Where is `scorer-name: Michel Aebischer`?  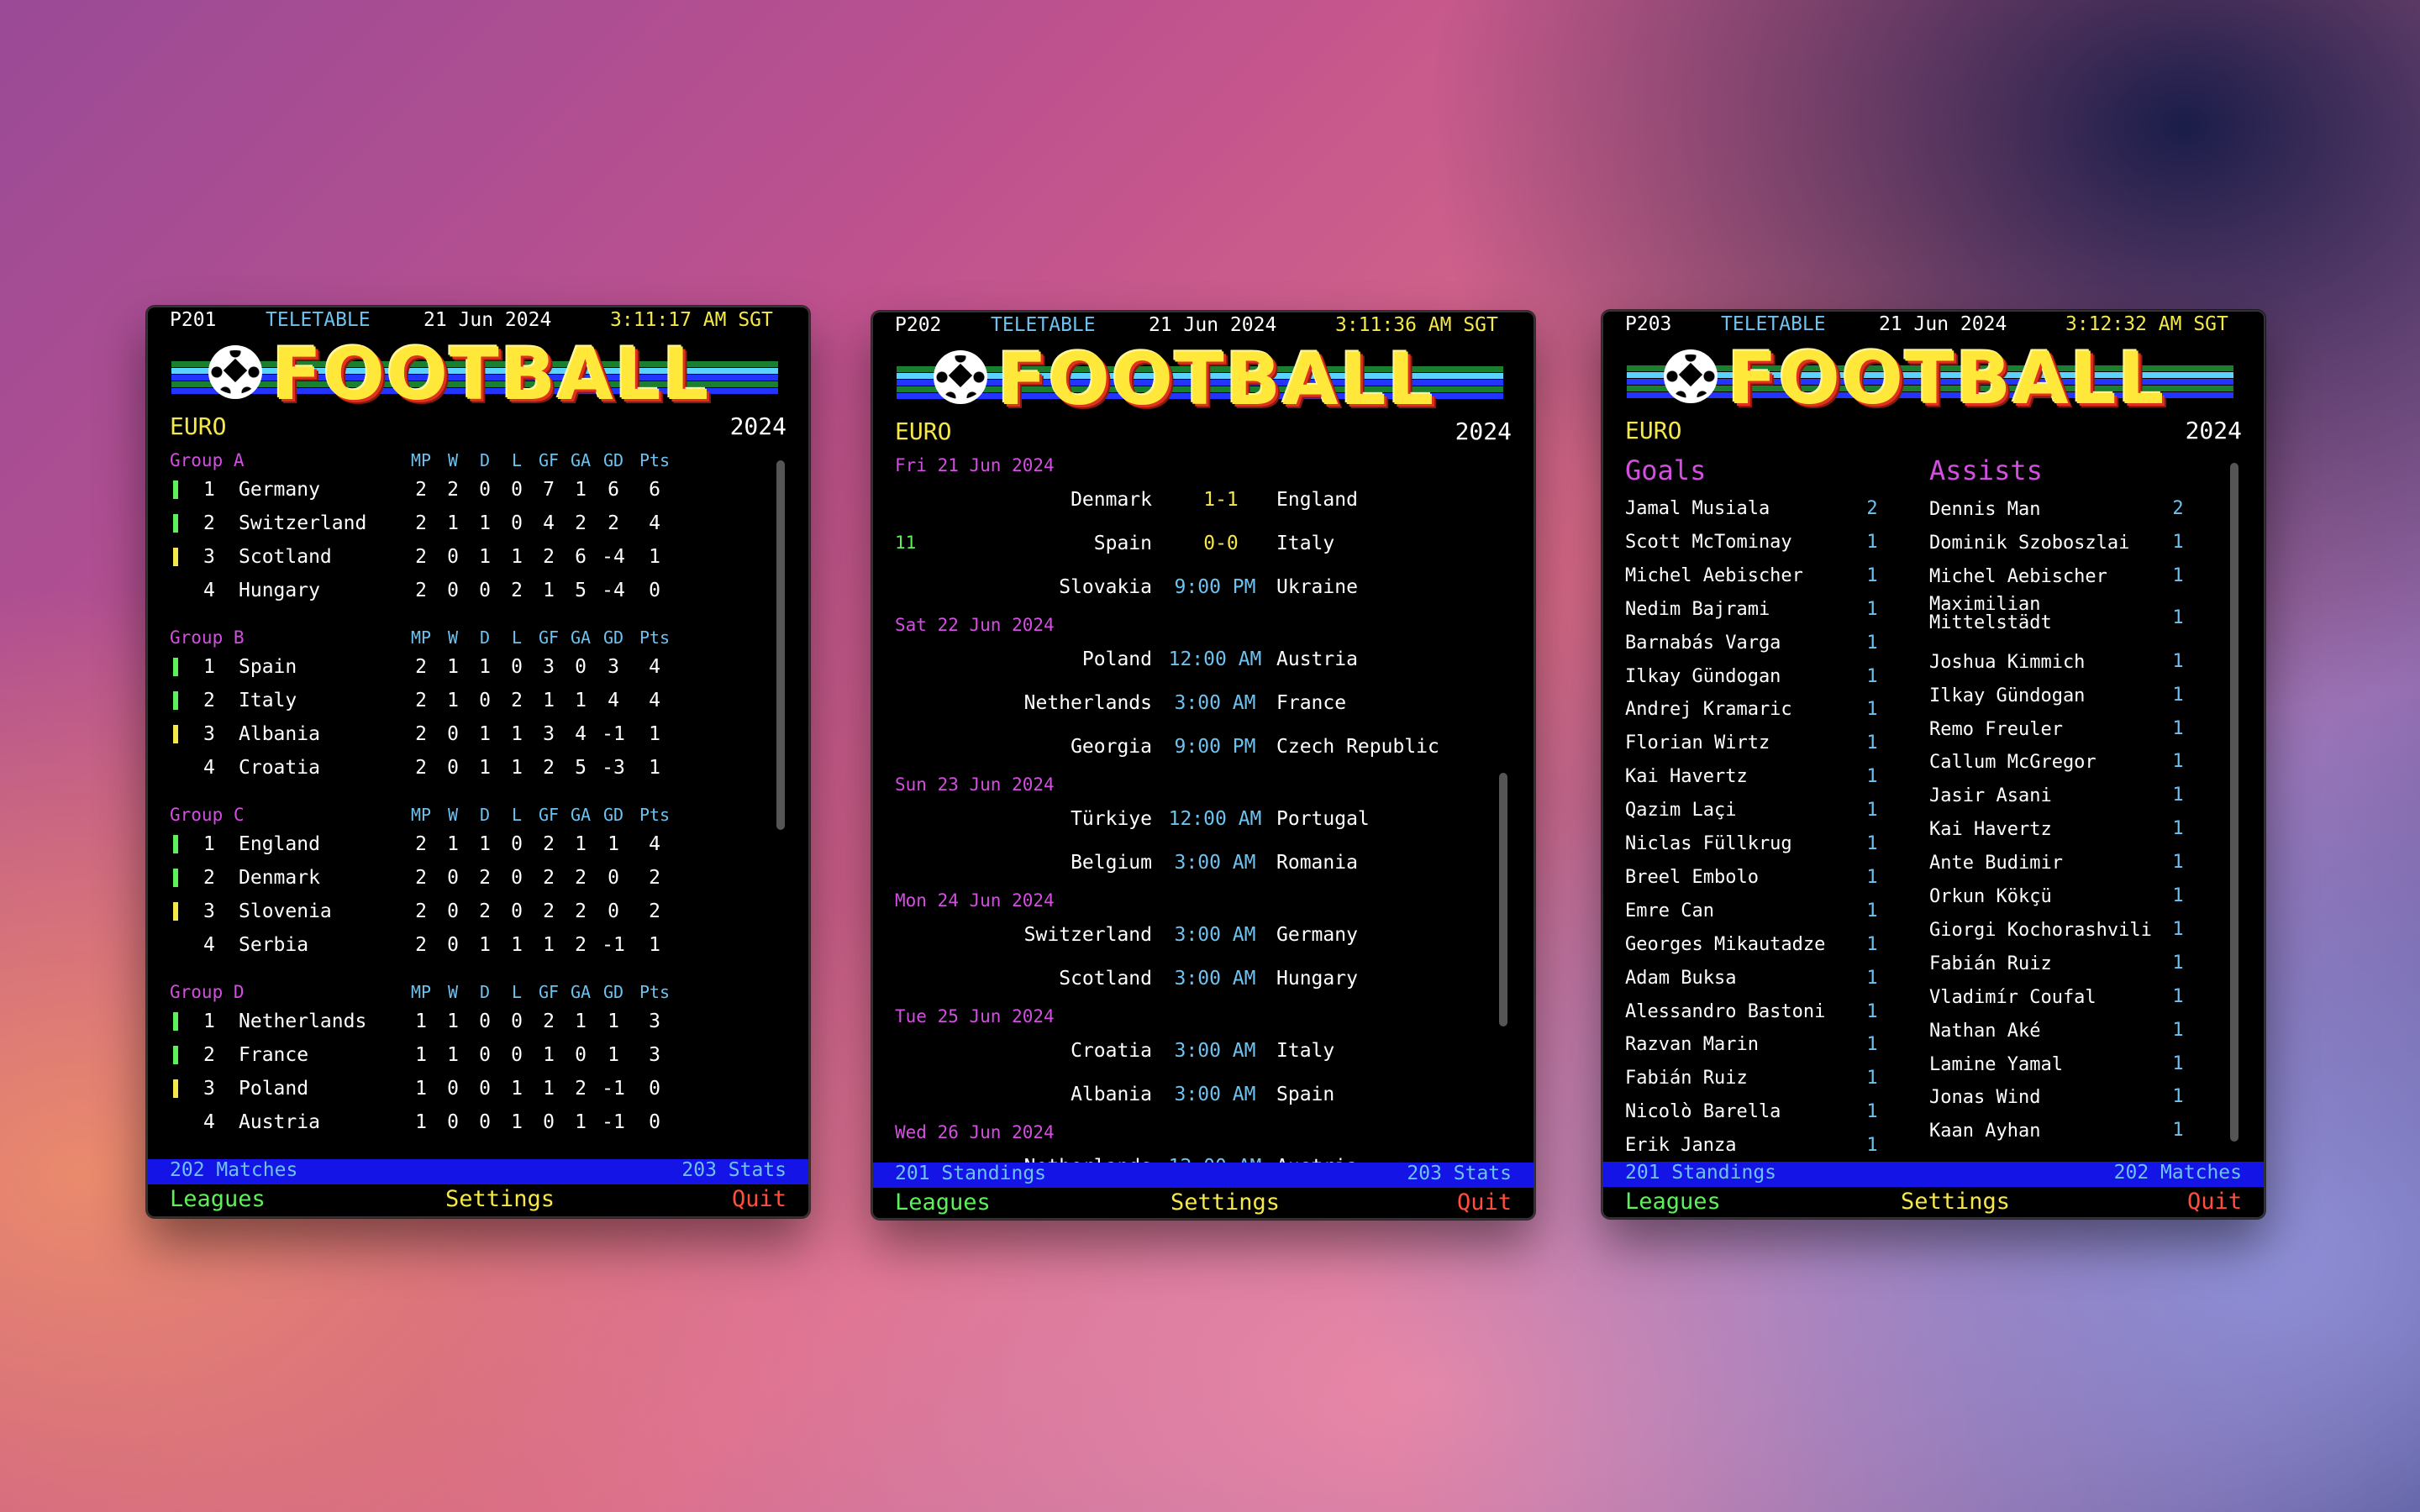
scorer-name: Michel Aebischer is located at coordinates (1714, 575).